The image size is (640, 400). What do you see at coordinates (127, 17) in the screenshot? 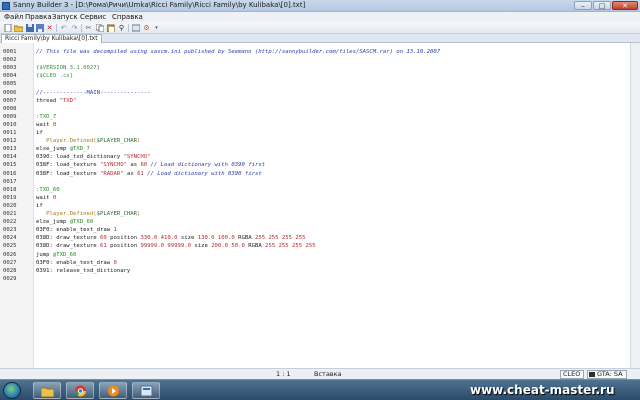
I see `menu-help: Справка` at bounding box center [127, 17].